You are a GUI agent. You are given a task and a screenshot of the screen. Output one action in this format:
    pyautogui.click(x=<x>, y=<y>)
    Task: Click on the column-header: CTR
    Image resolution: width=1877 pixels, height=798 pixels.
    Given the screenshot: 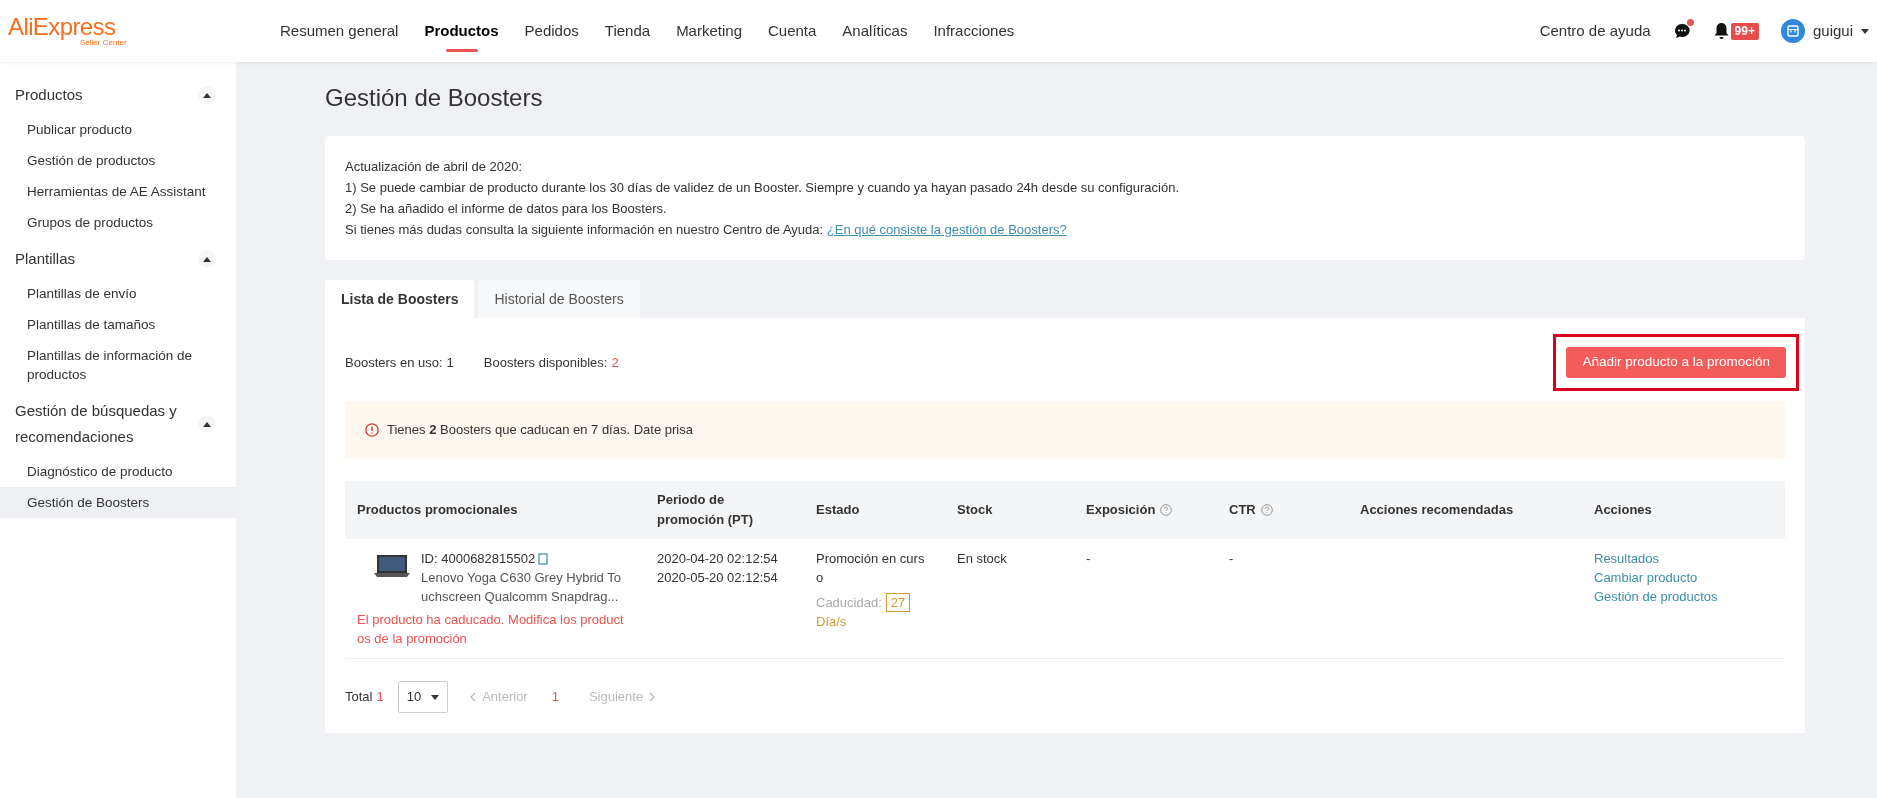 What is the action you would take?
    pyautogui.click(x=1242, y=510)
    